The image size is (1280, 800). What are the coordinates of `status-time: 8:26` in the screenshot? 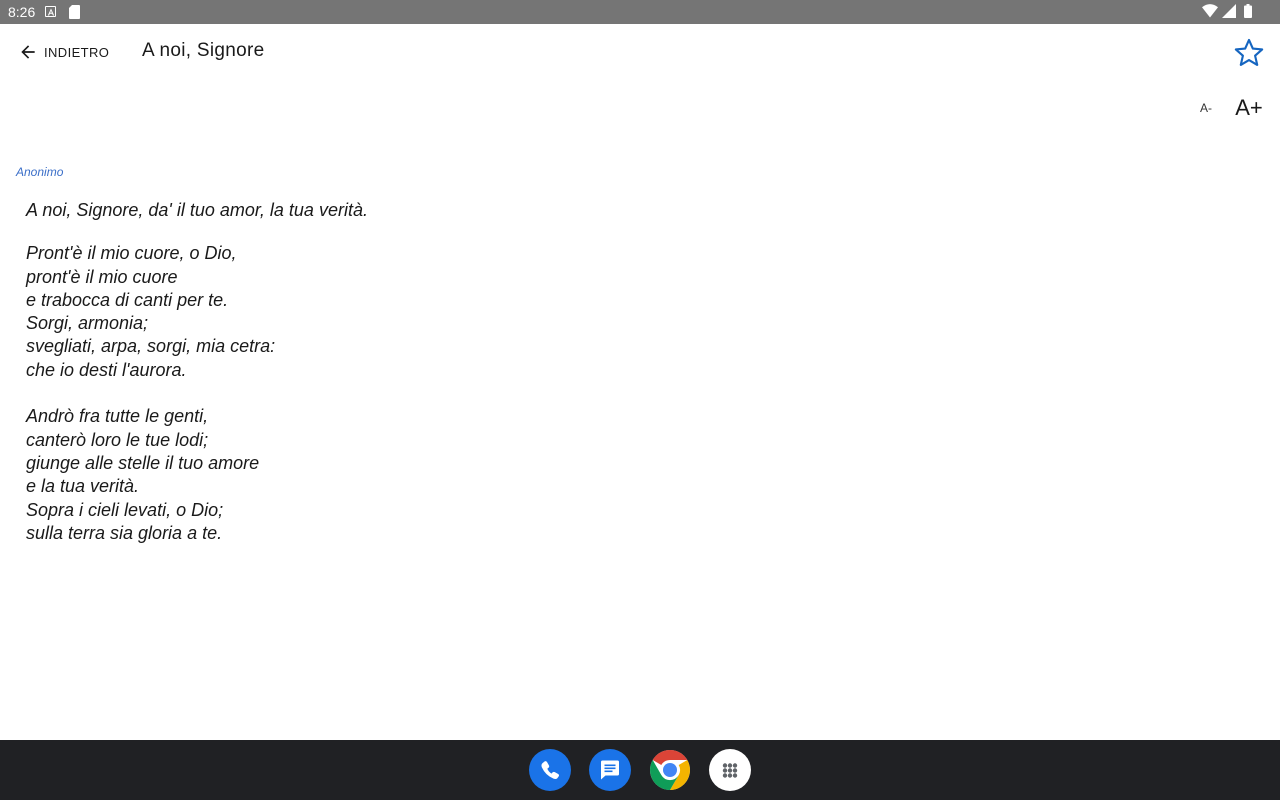 It's located at (22, 12).